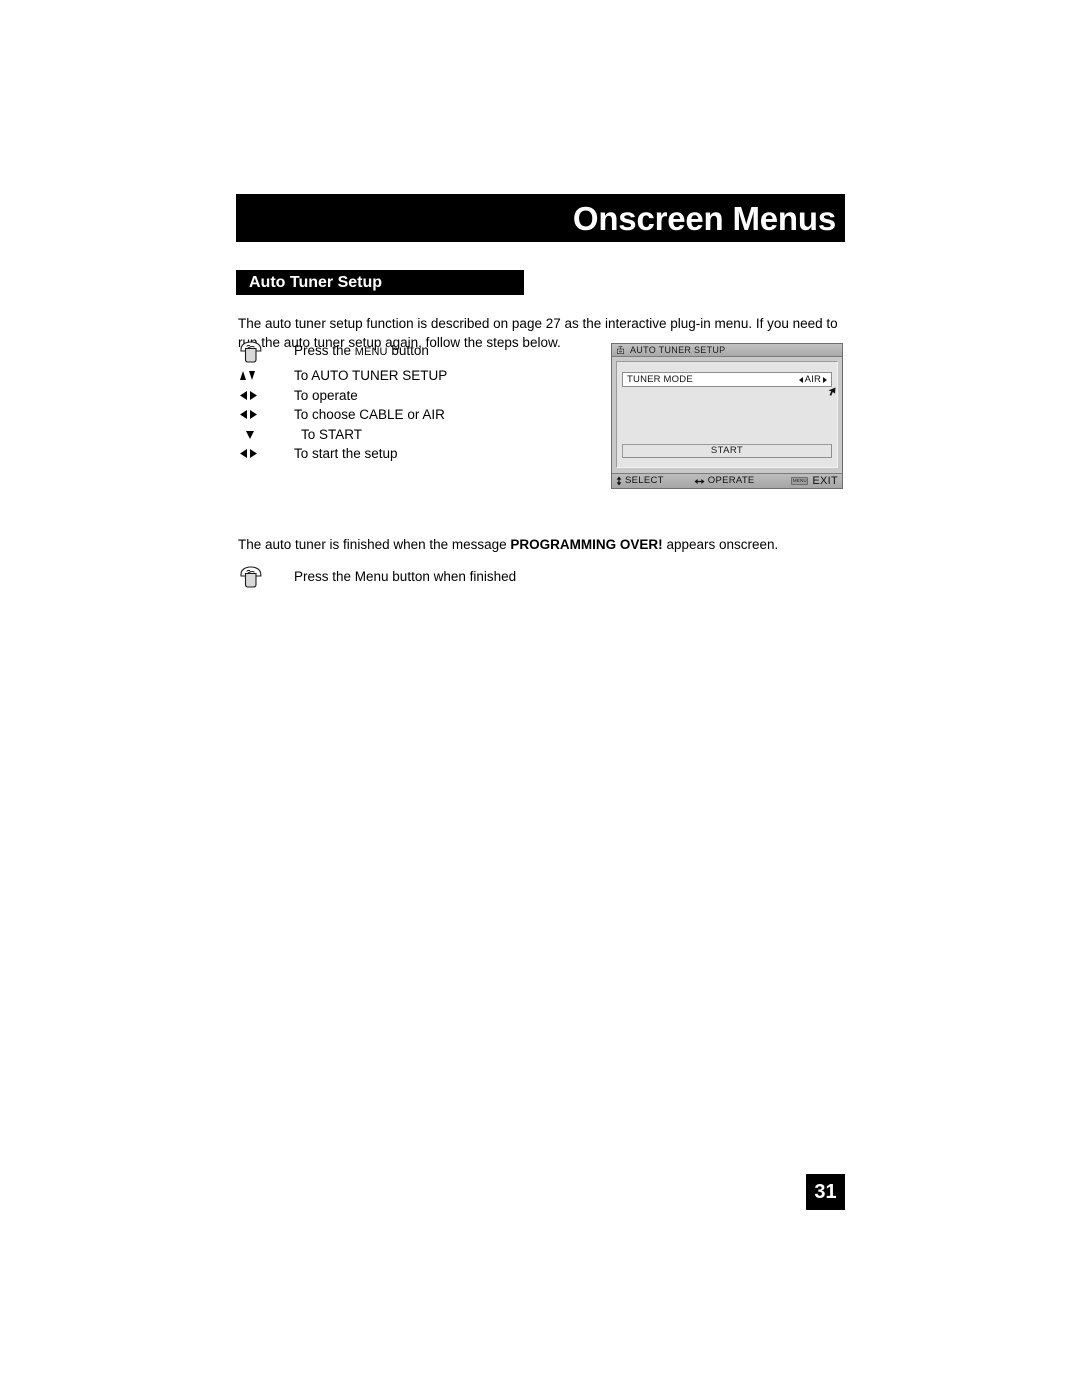  I want to click on step-label: To AUTO TUNER SETUP, so click(371, 375).